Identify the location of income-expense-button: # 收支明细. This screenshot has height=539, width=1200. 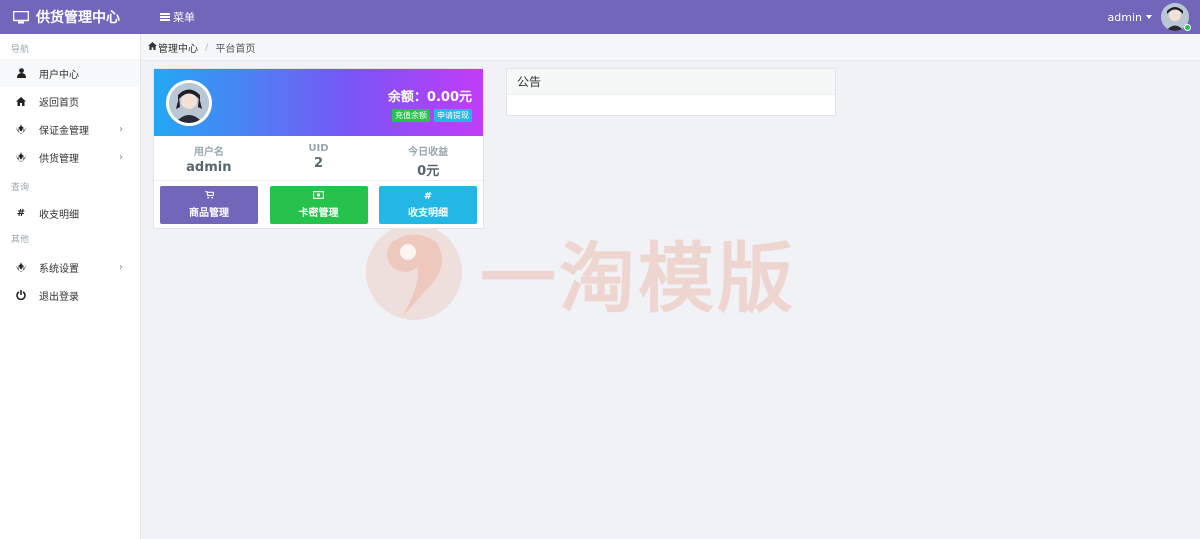
(428, 205).